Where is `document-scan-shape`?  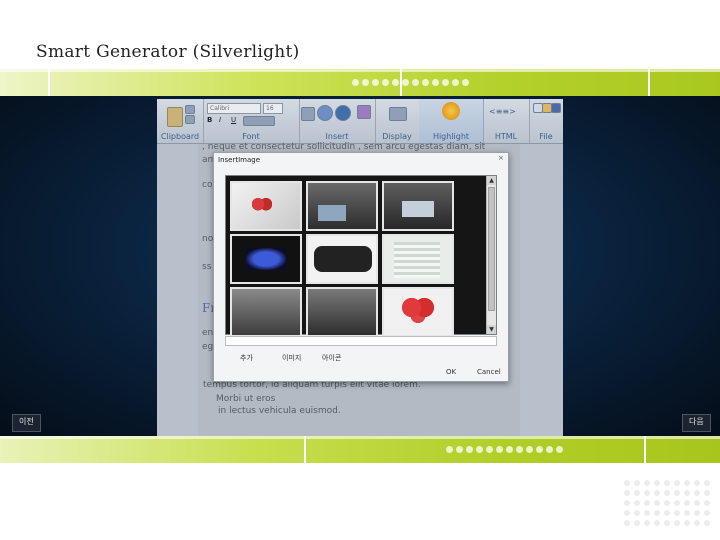
document-scan-shape is located at coordinates (417, 260).